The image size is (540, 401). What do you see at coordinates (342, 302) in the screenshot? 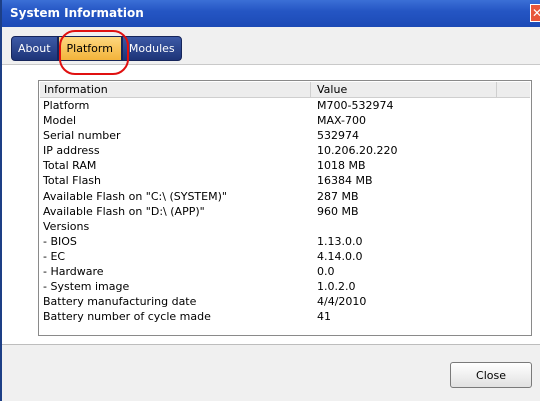
I see `row-value: 4/4/2010` at bounding box center [342, 302].